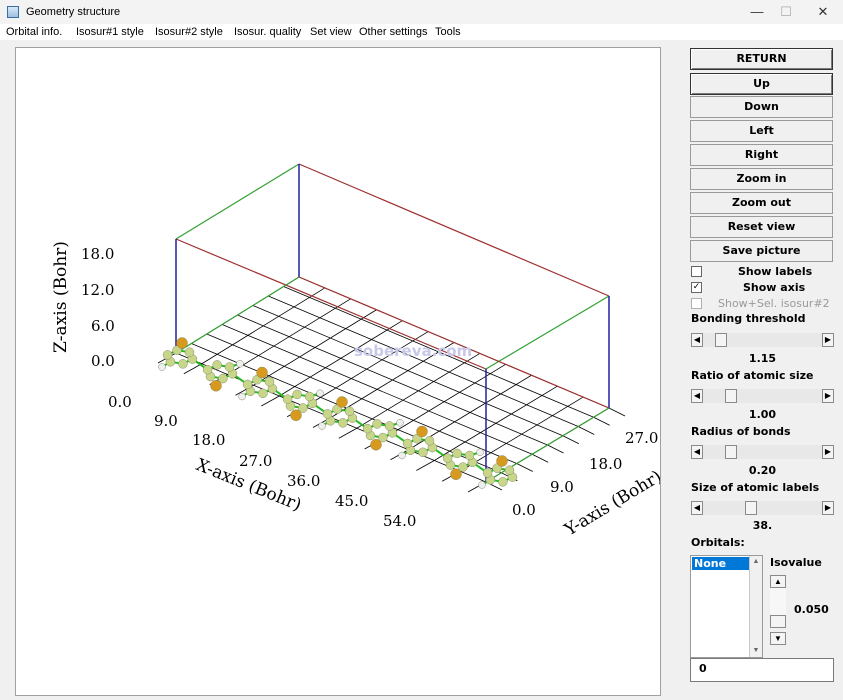 The image size is (843, 700). What do you see at coordinates (189, 32) in the screenshot?
I see `menu-isosur2-style: Isosur#2 style` at bounding box center [189, 32].